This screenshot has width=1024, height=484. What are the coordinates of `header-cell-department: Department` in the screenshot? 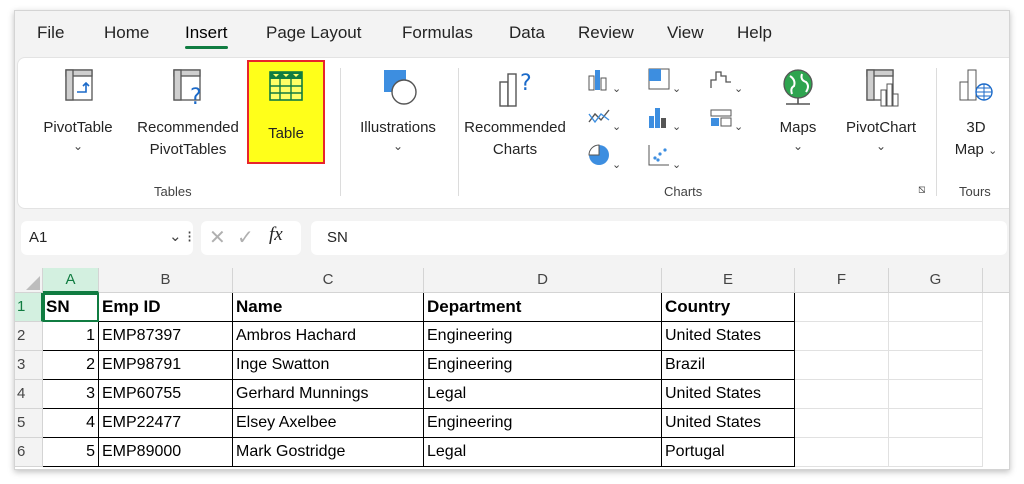 It's located at (543, 307).